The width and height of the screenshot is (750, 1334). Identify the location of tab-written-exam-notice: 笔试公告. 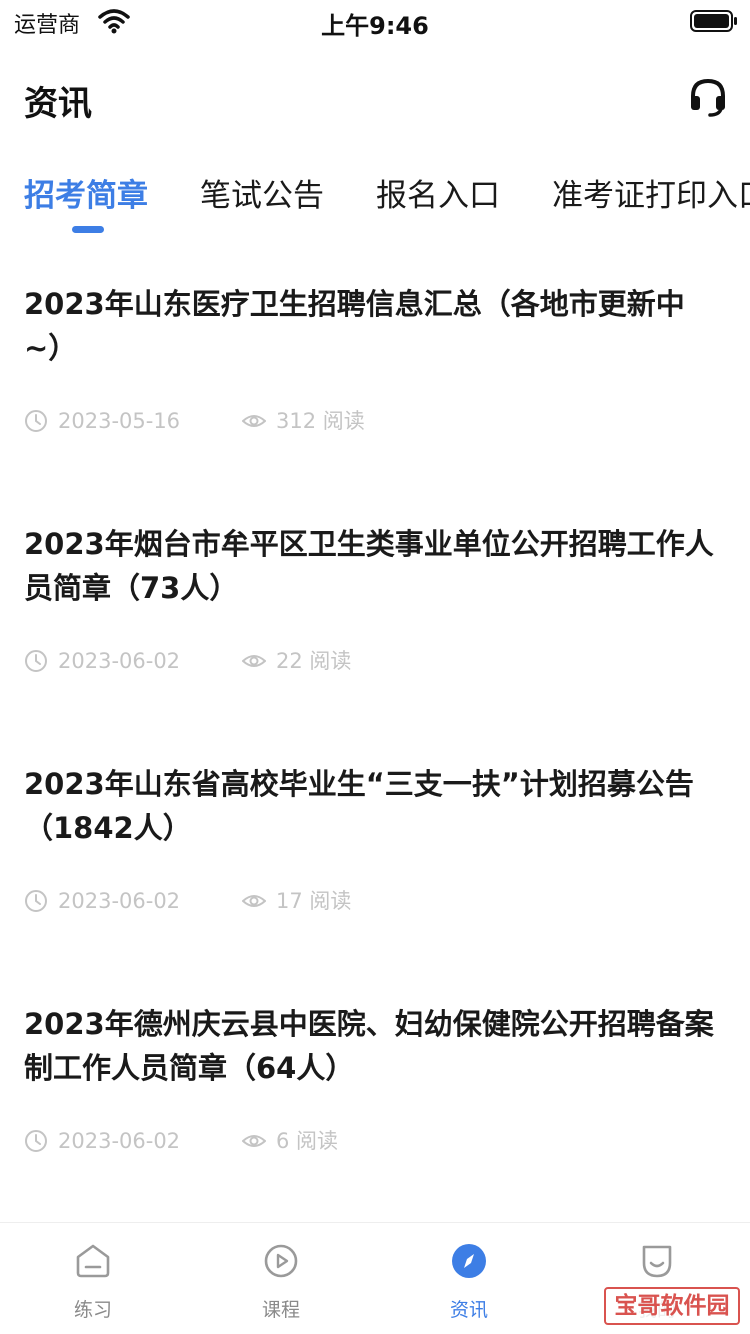
(262, 192).